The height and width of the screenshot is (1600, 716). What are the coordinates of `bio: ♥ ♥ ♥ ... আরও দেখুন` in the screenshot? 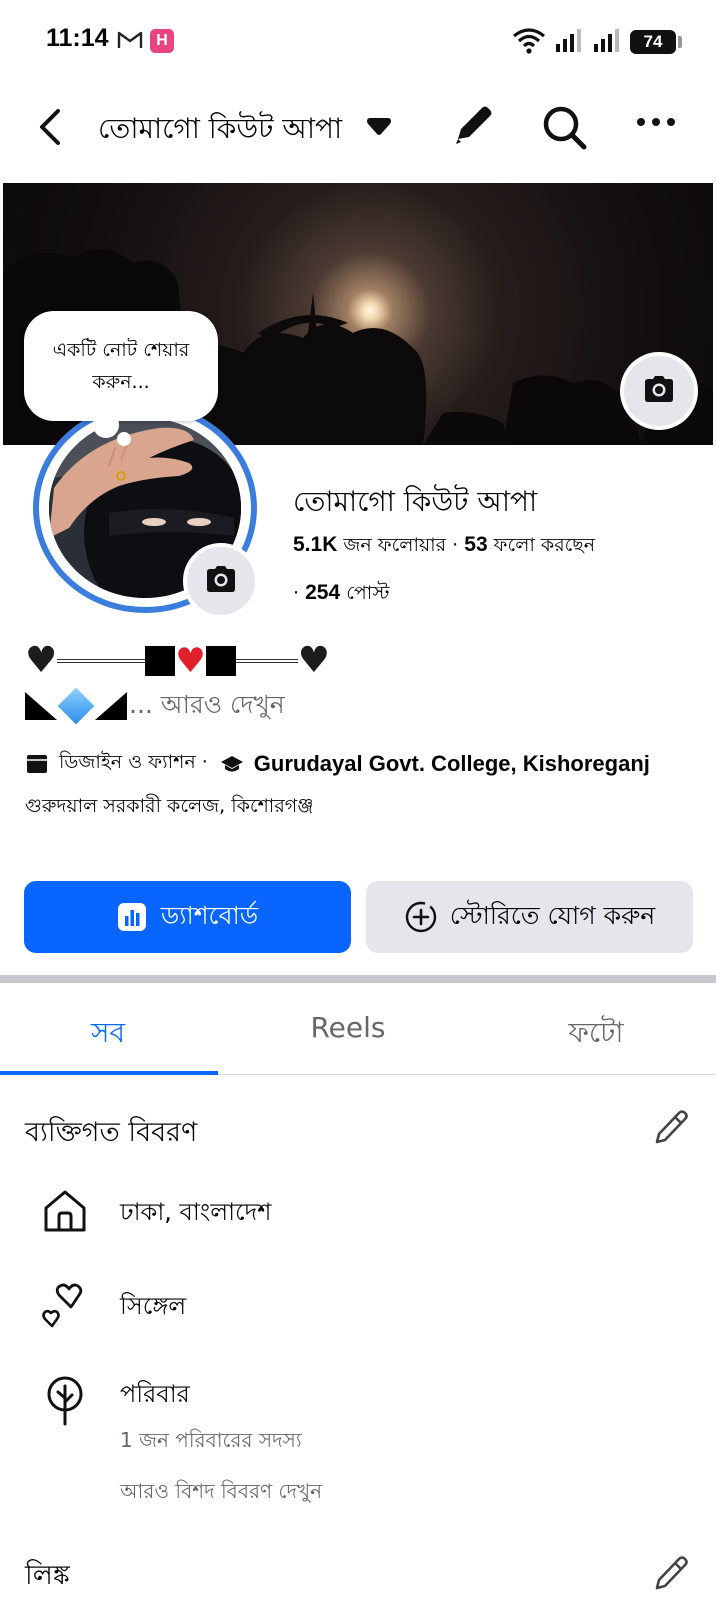 It's located at (365, 684).